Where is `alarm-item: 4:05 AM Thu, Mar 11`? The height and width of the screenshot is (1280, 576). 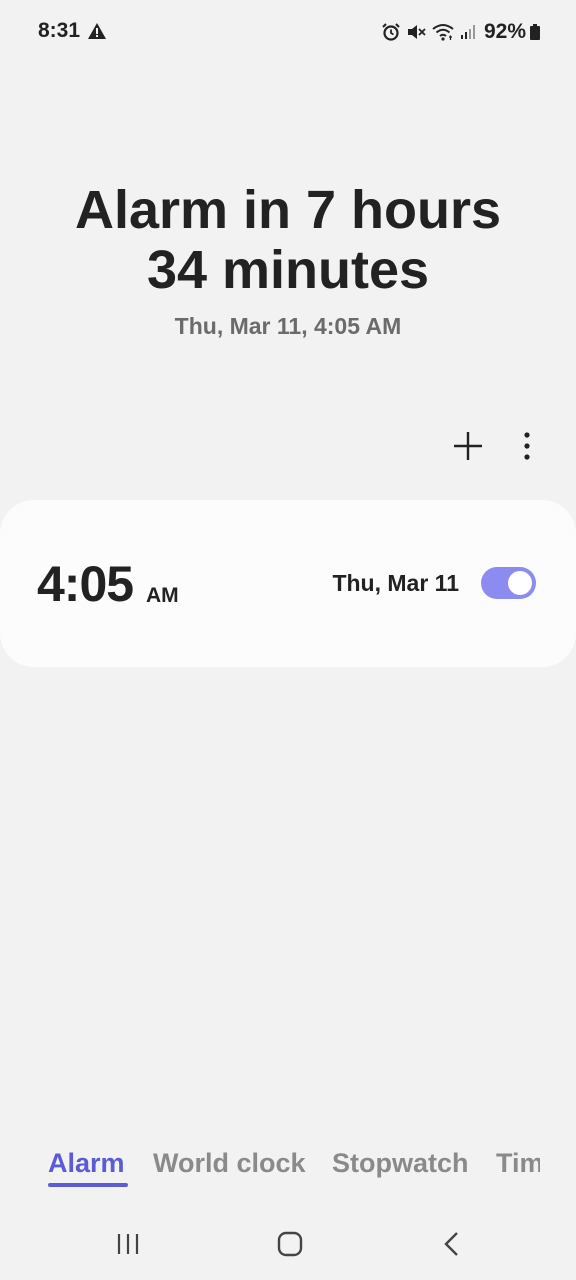
alarm-item: 4:05 AM Thu, Mar 11 is located at coordinates (288, 583).